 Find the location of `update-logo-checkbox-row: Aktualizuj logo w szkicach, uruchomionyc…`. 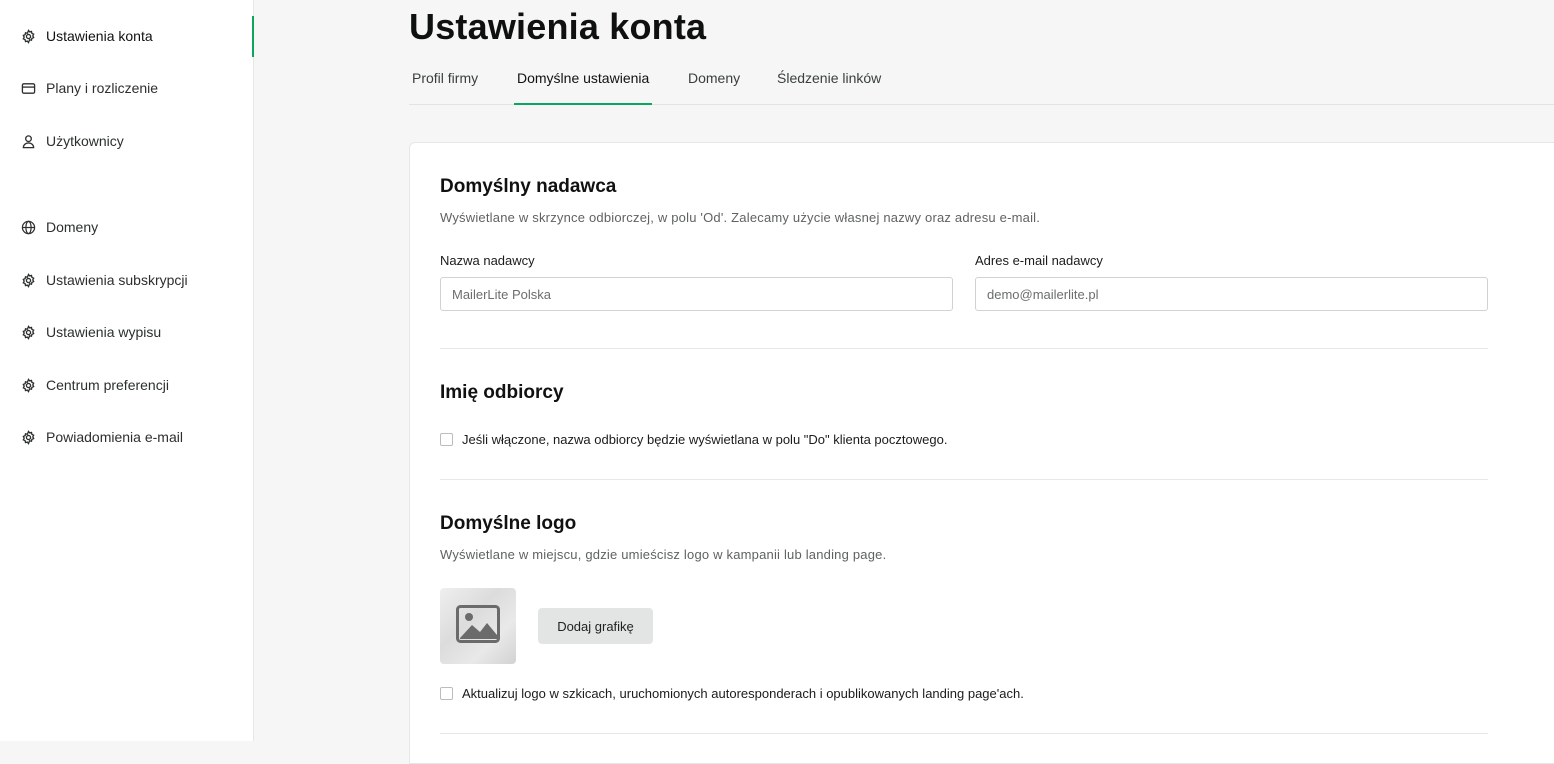

update-logo-checkbox-row: Aktualizuj logo w szkicach, uruchomionyc… is located at coordinates (732, 693).